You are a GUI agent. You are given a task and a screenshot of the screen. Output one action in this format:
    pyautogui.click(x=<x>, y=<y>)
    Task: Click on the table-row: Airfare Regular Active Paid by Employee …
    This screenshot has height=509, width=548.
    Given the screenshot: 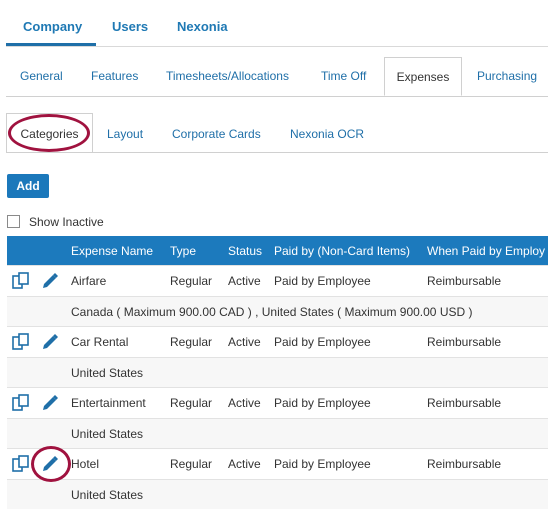 What is the action you would take?
    pyautogui.click(x=277, y=280)
    